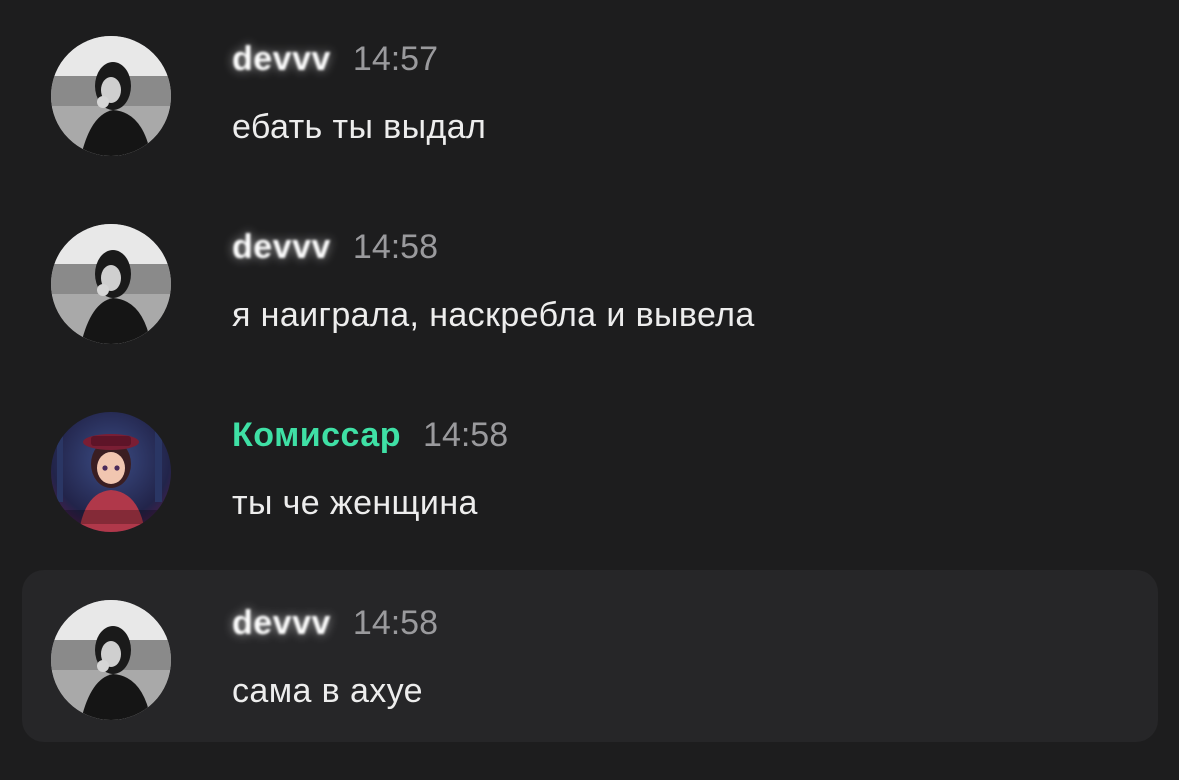 The image size is (1179, 780). I want to click on author-name: Комиссар, so click(316, 435).